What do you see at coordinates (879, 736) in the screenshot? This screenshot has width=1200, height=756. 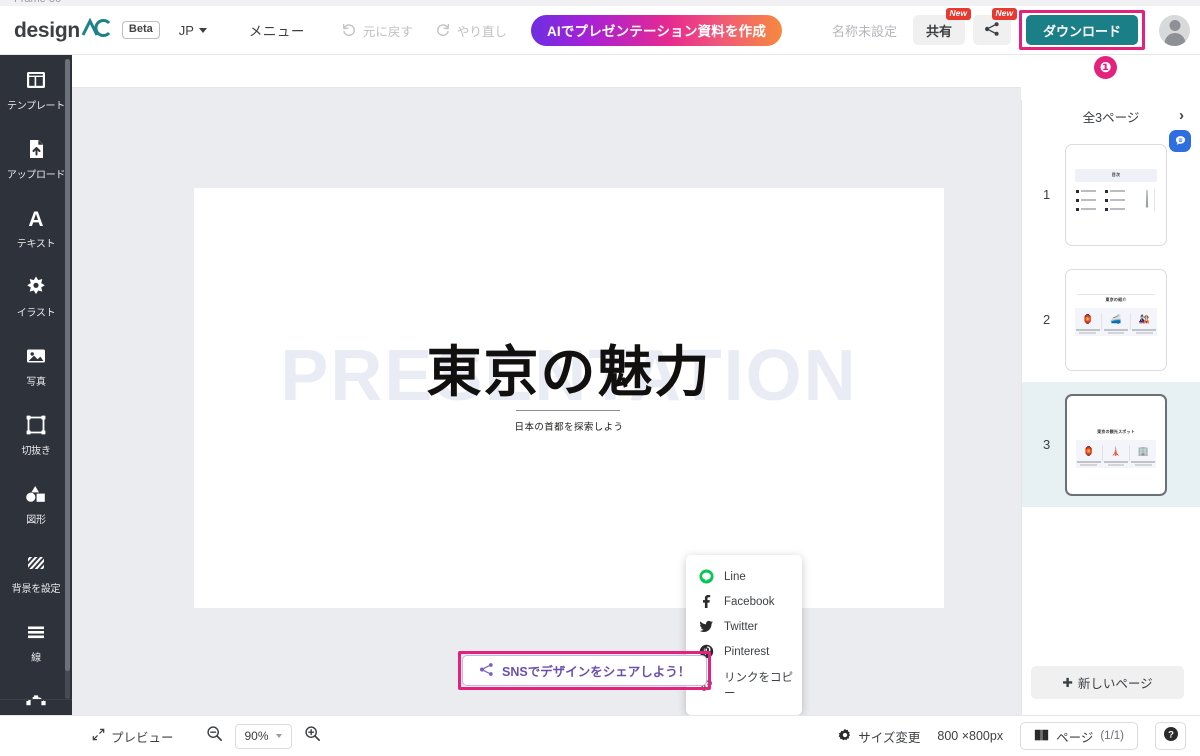 I see `resize-button: サイズ変更` at bounding box center [879, 736].